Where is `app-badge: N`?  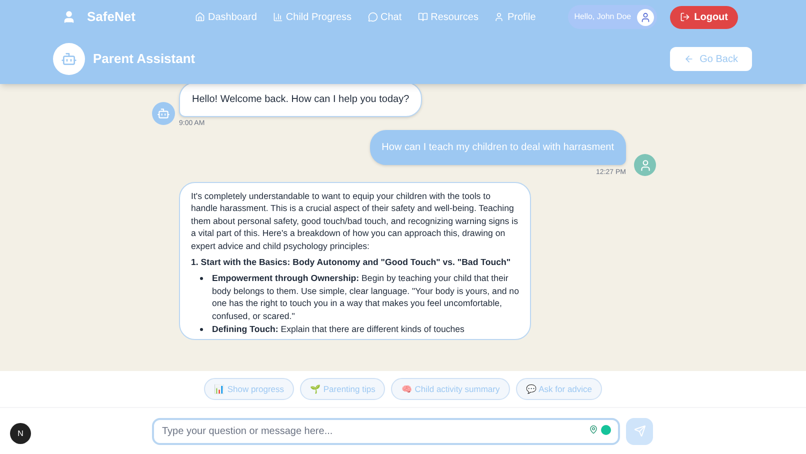 app-badge: N is located at coordinates (20, 433).